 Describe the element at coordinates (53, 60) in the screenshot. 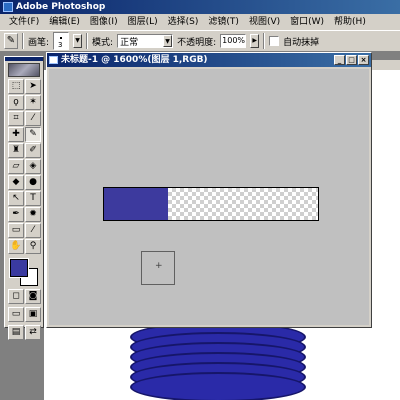

I see `document-icon` at that location.